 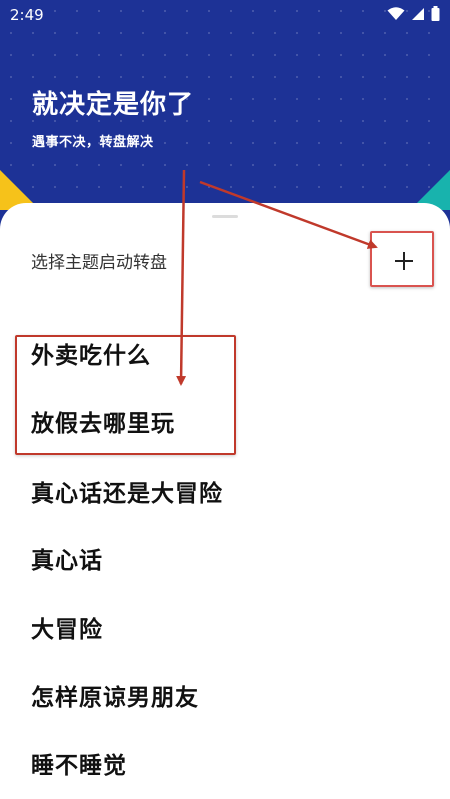 What do you see at coordinates (115, 695) in the screenshot?
I see `topic-item: 怎样原谅男朋友` at bounding box center [115, 695].